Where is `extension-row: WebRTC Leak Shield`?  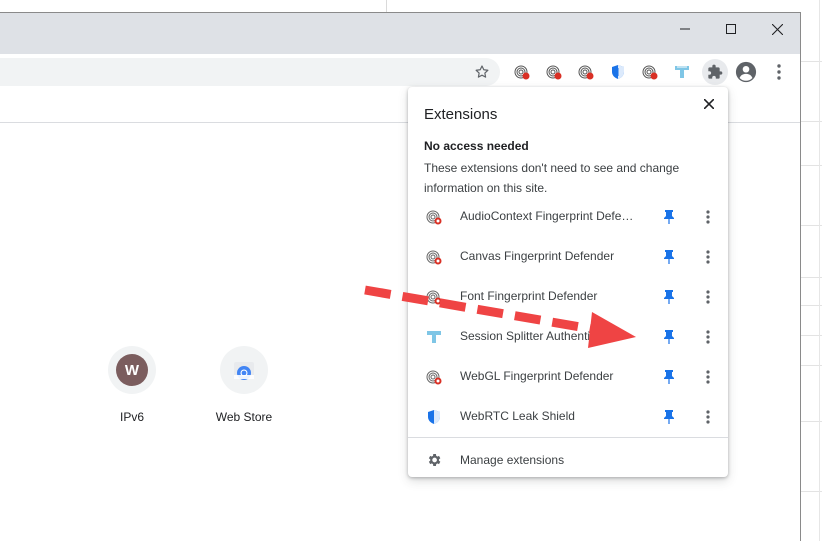
extension-row: WebRTC Leak Shield is located at coordinates (568, 417).